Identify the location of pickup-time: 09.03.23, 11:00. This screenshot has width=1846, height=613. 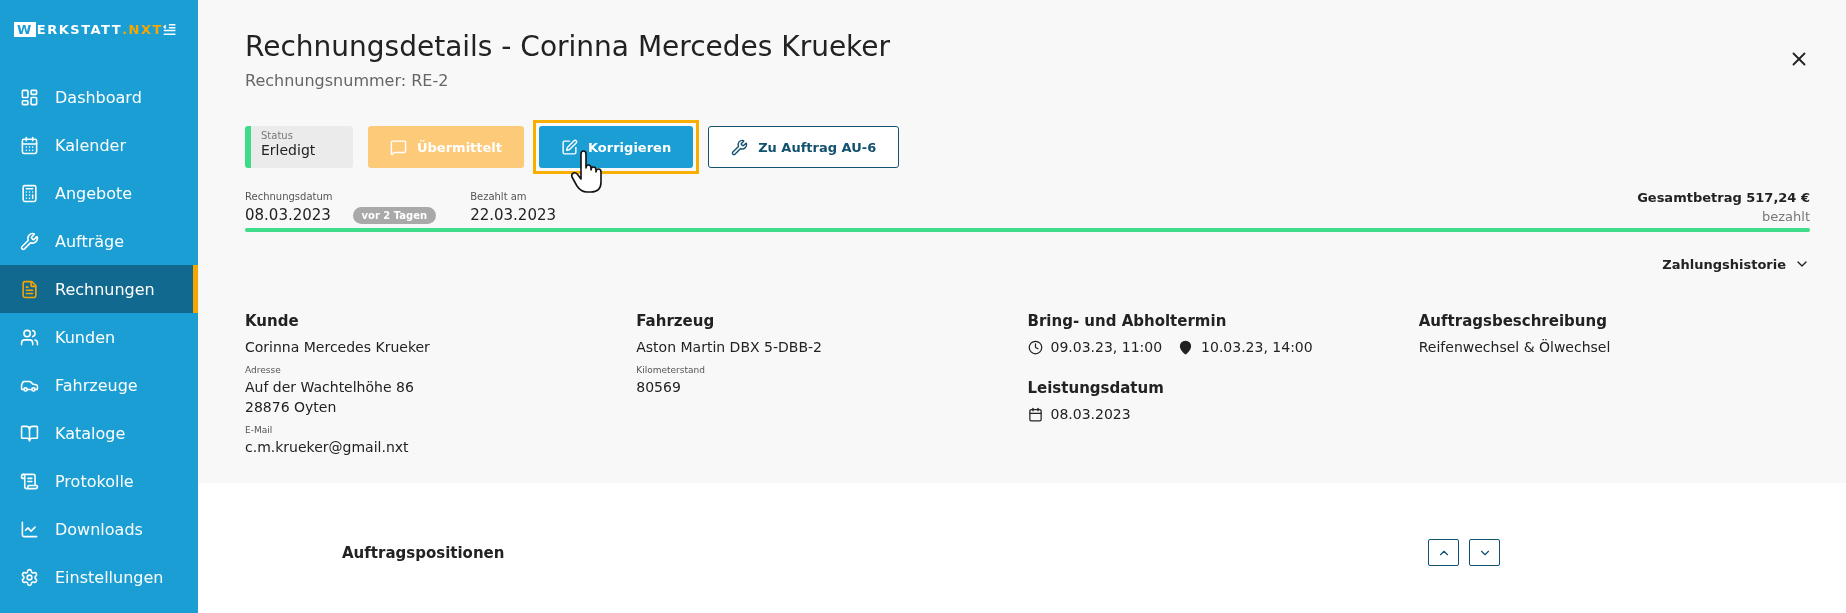
(1106, 347).